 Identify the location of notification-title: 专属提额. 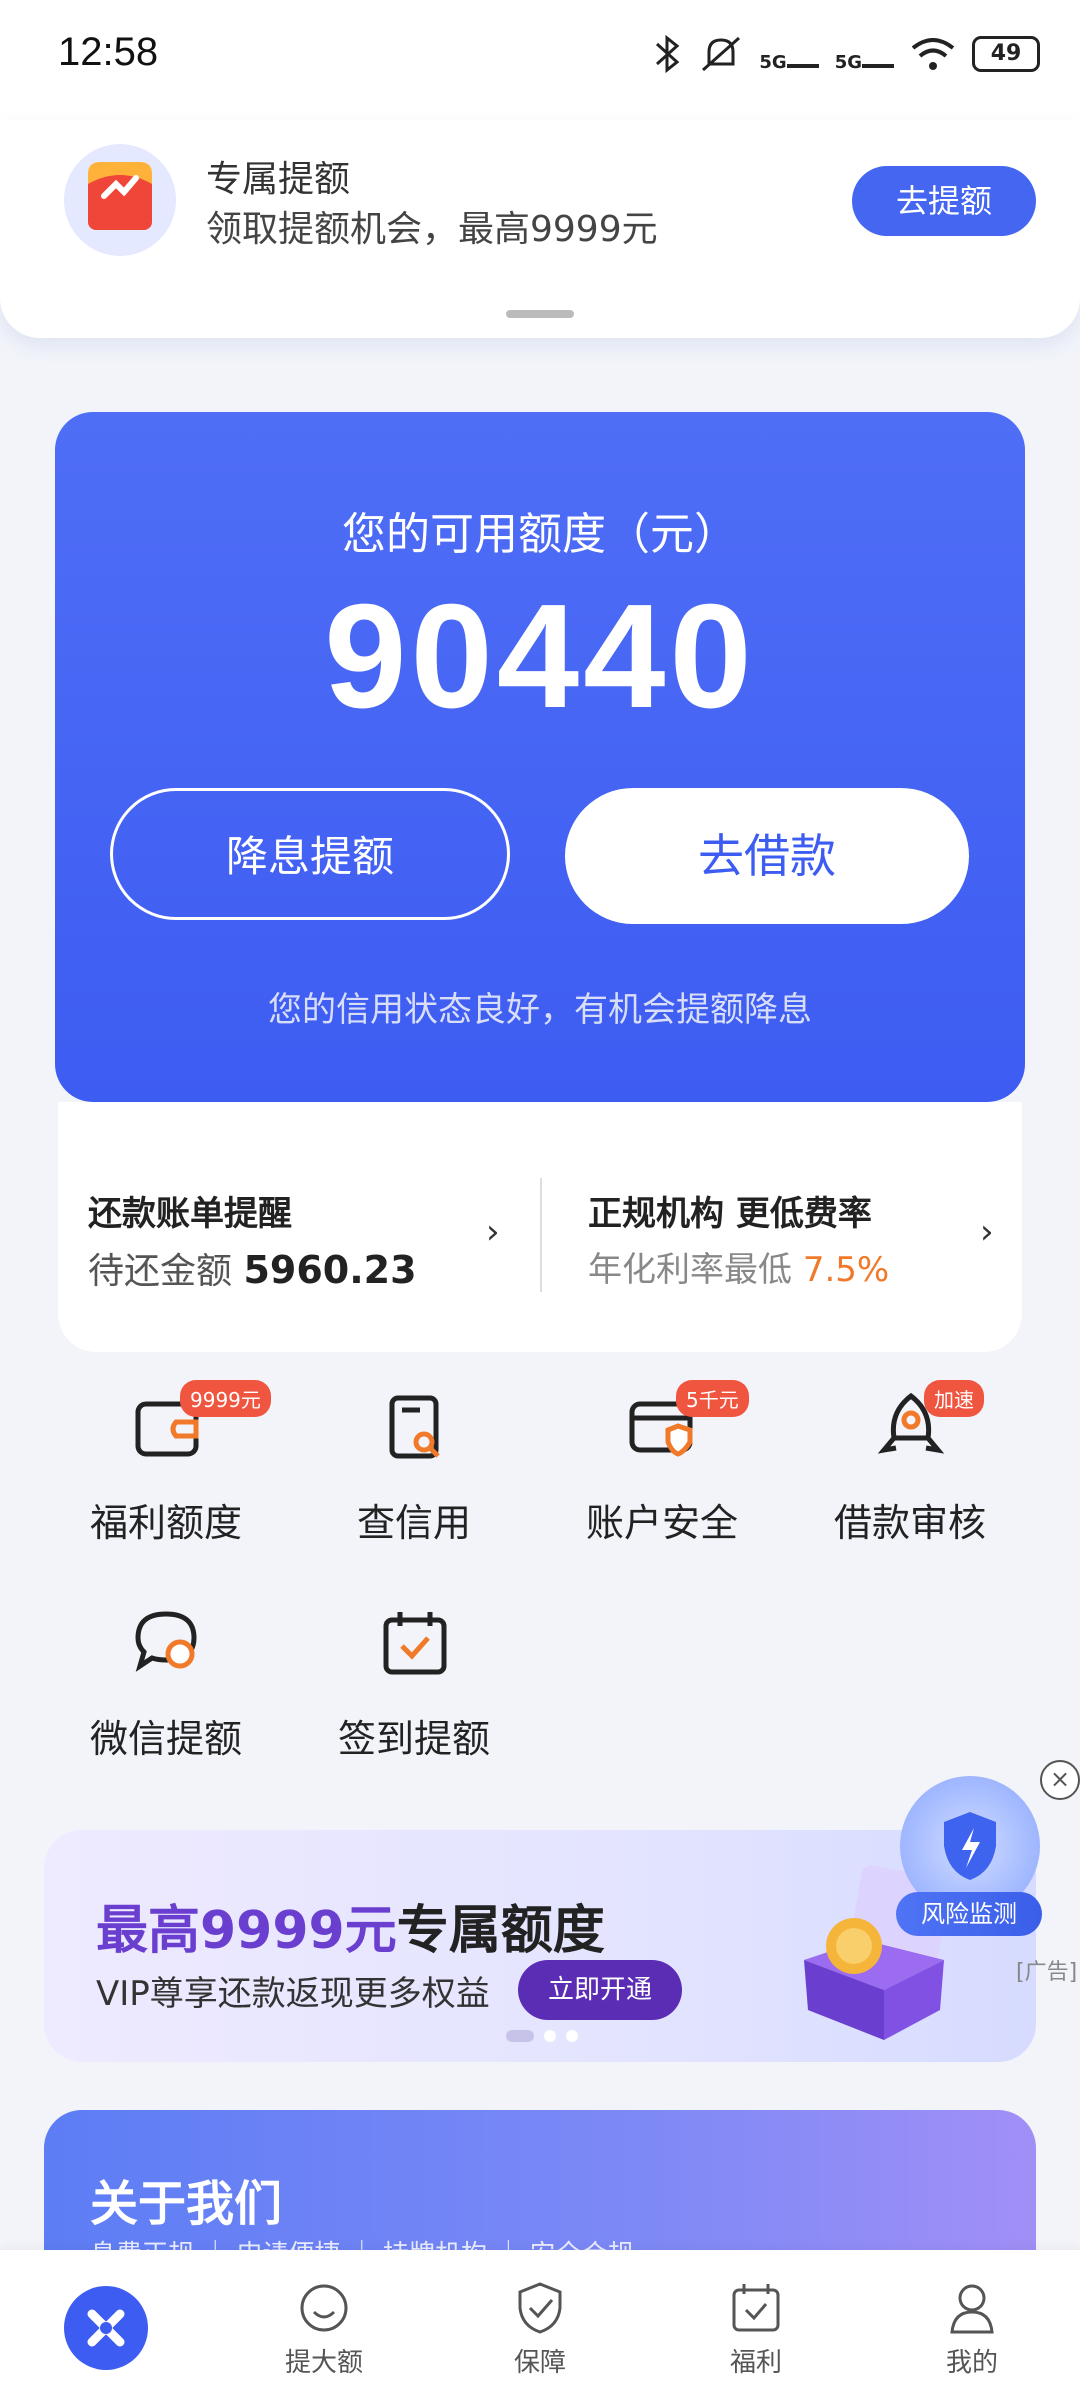
(278, 179).